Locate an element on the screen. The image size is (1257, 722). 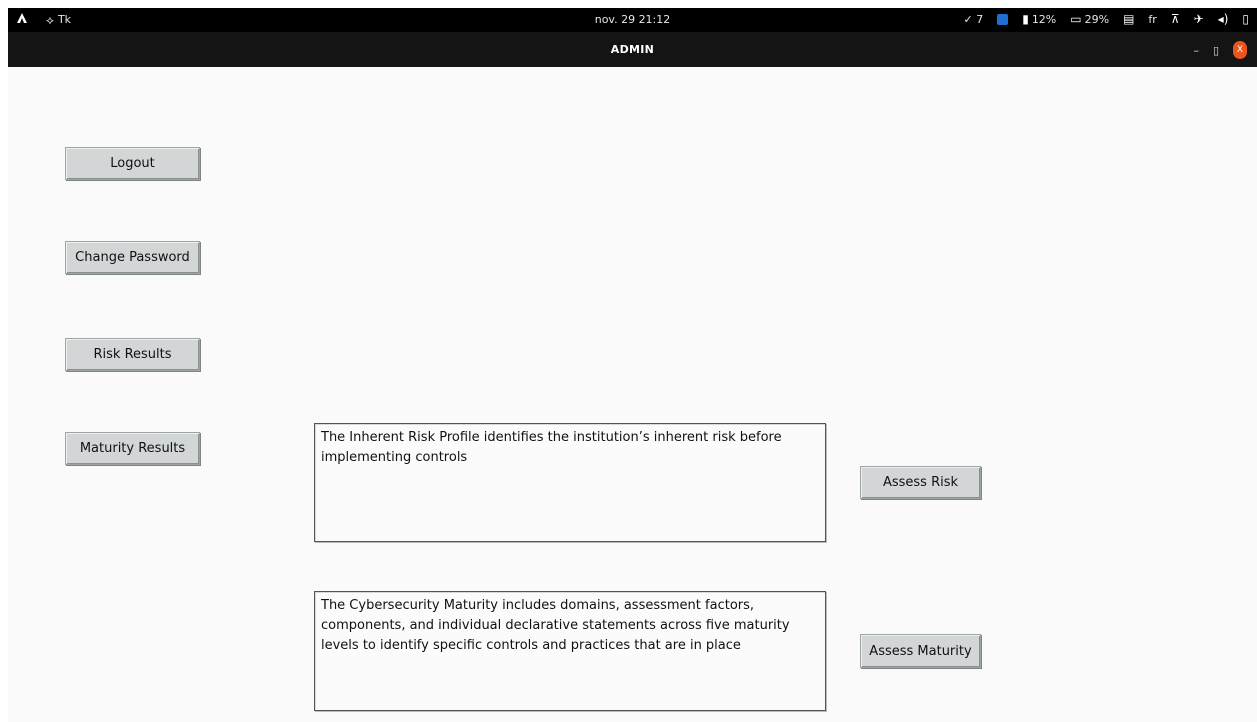
window-title: ADMIN is located at coordinates (632, 49).